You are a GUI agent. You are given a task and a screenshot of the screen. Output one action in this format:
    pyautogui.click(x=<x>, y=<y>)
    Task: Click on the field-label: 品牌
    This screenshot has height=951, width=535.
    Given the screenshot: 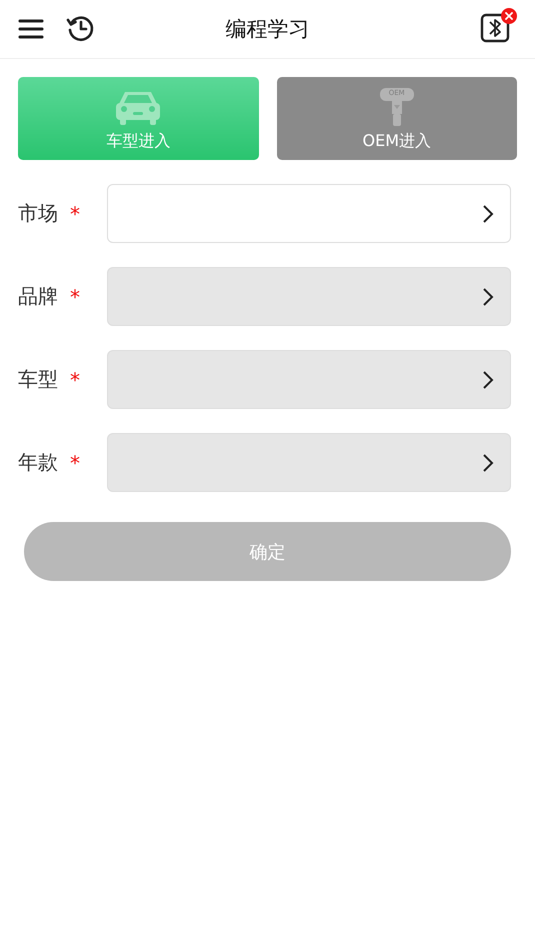 What is the action you would take?
    pyautogui.click(x=38, y=296)
    